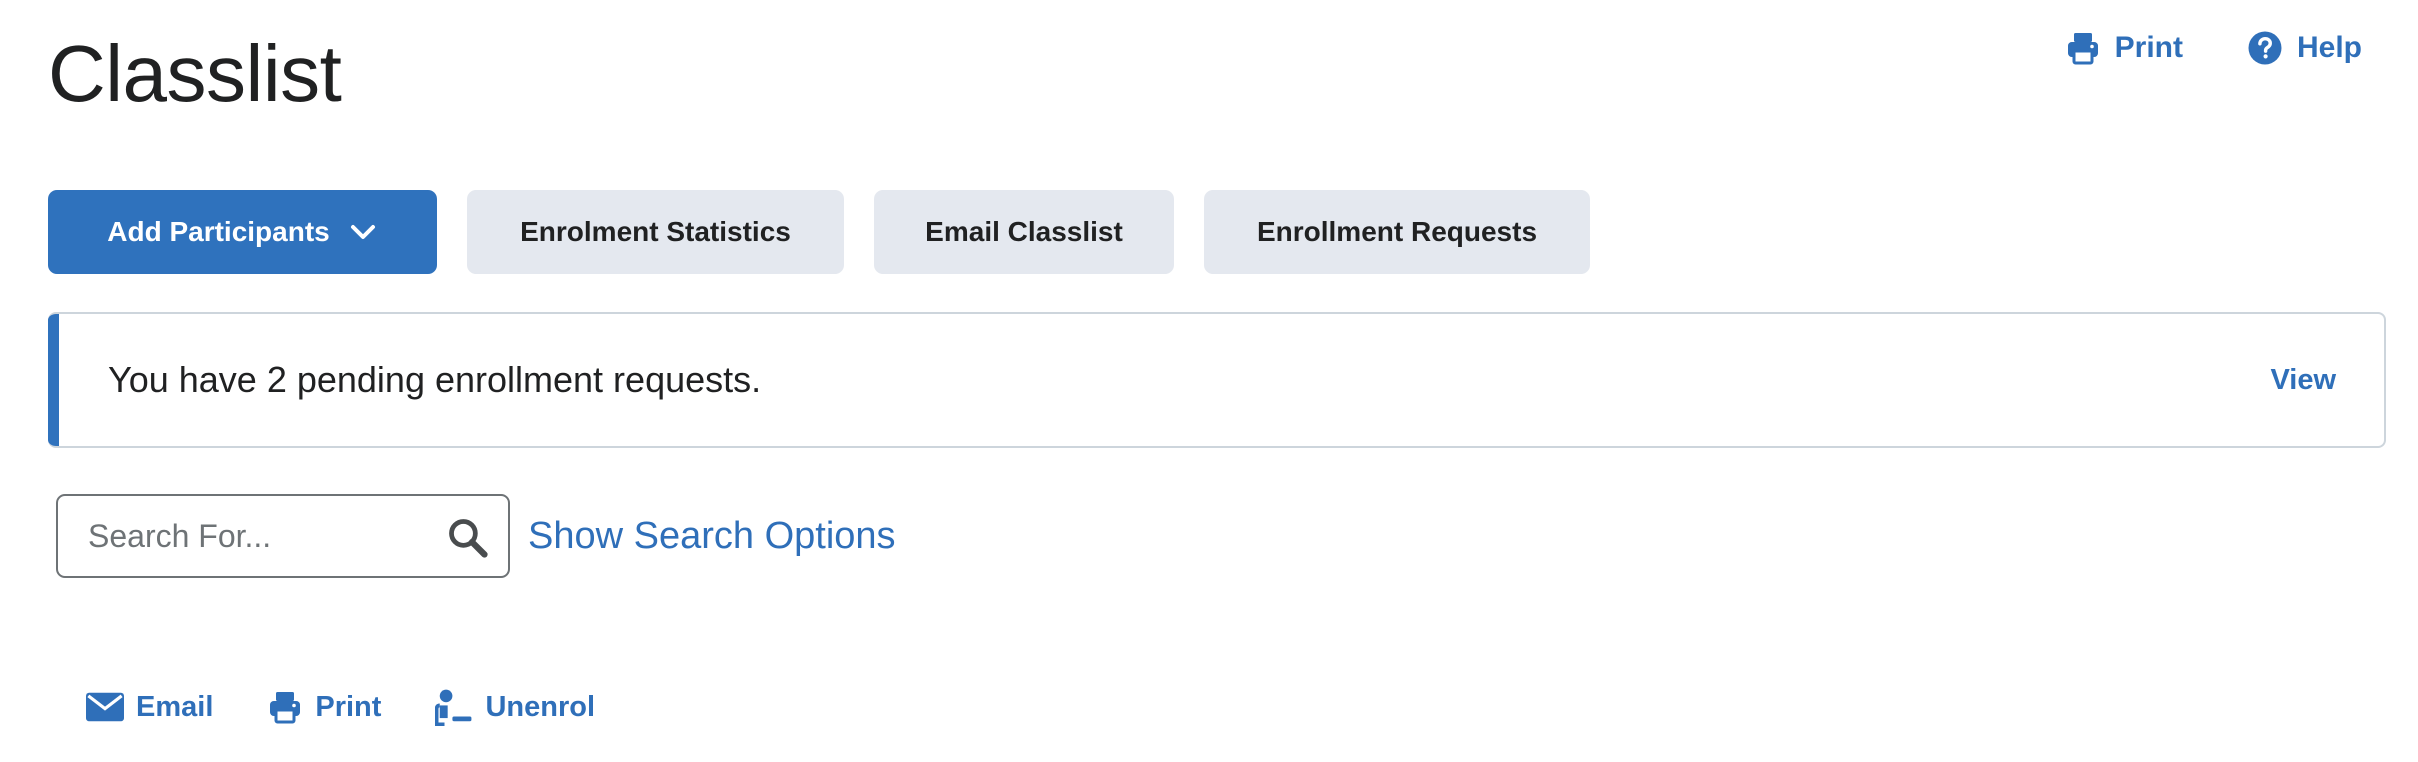 The width and height of the screenshot is (2418, 762). What do you see at coordinates (2329, 47) in the screenshot?
I see `help-label: Help` at bounding box center [2329, 47].